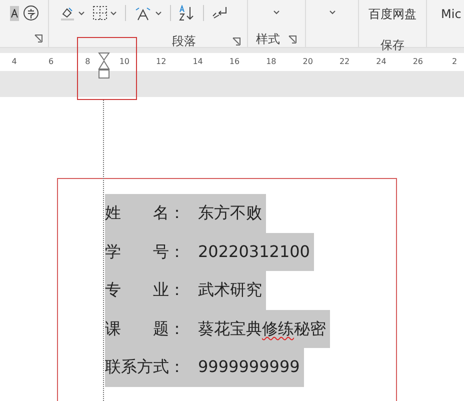 Image resolution: width=464 pixels, height=401 pixels. Describe the element at coordinates (30, 13) in the screenshot. I see `circled-character-icon` at that location.